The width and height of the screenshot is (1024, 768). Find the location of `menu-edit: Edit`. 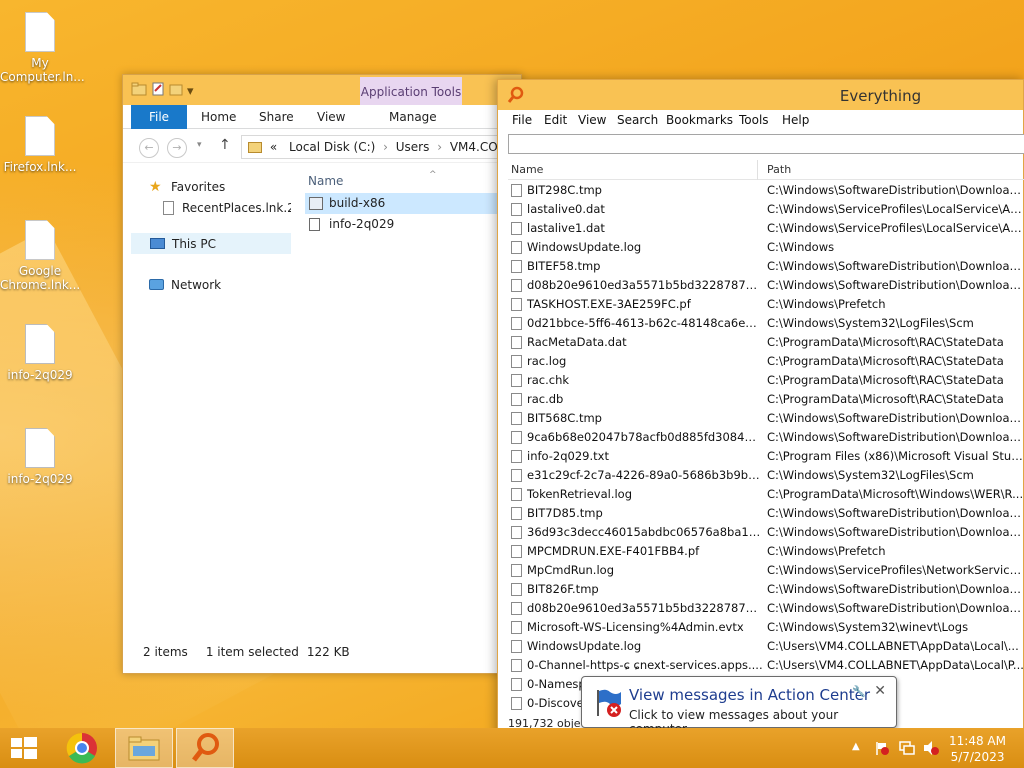

menu-edit: Edit is located at coordinates (555, 120).